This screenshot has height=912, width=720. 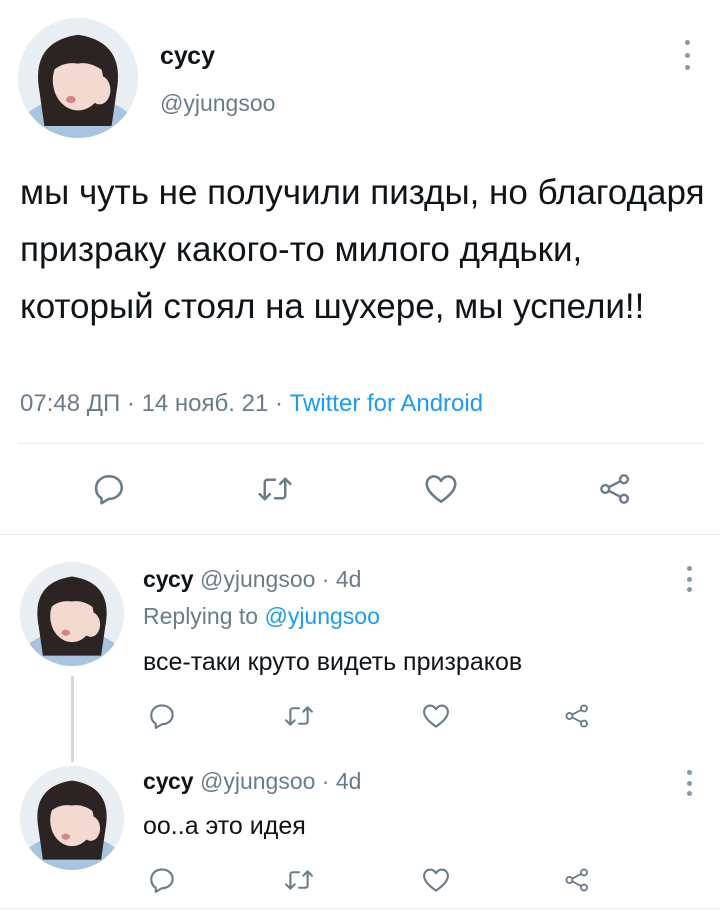 What do you see at coordinates (70, 403) in the screenshot?
I see `tweet-time: 07:48 ДП` at bounding box center [70, 403].